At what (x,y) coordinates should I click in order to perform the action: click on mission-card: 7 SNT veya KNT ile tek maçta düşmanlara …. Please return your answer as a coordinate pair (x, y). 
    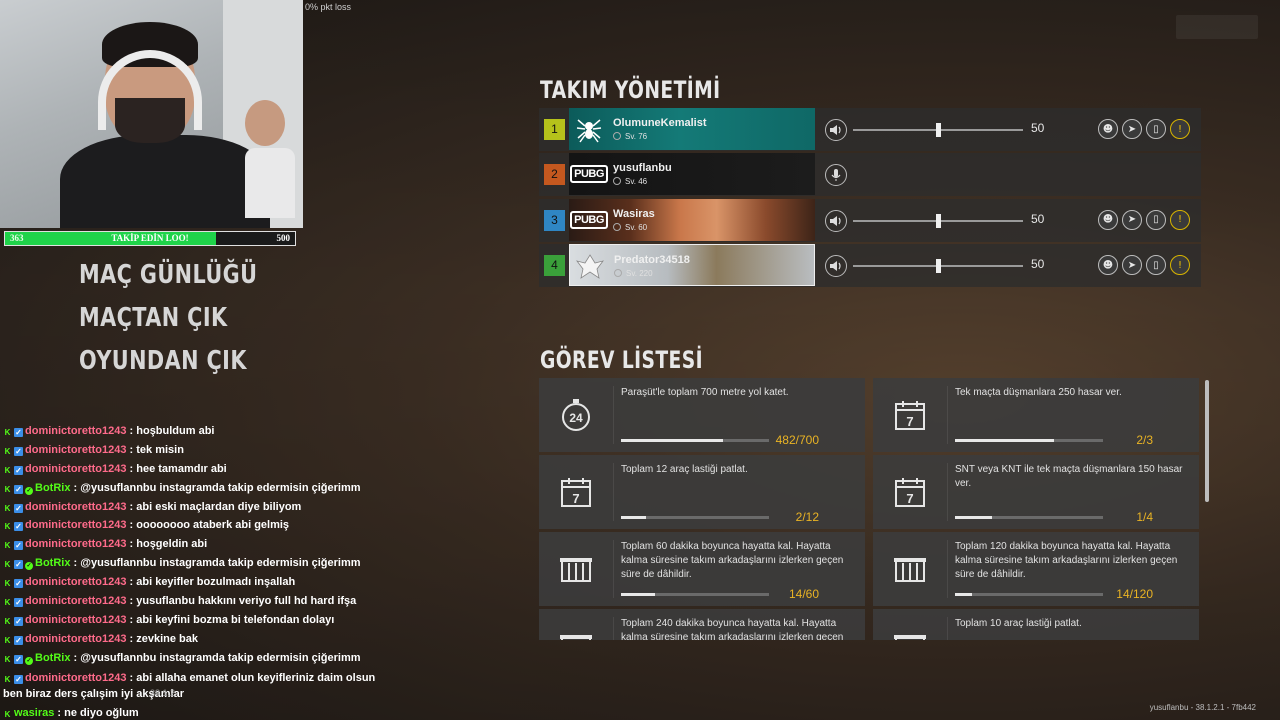
    Looking at the image, I should click on (1036, 492).